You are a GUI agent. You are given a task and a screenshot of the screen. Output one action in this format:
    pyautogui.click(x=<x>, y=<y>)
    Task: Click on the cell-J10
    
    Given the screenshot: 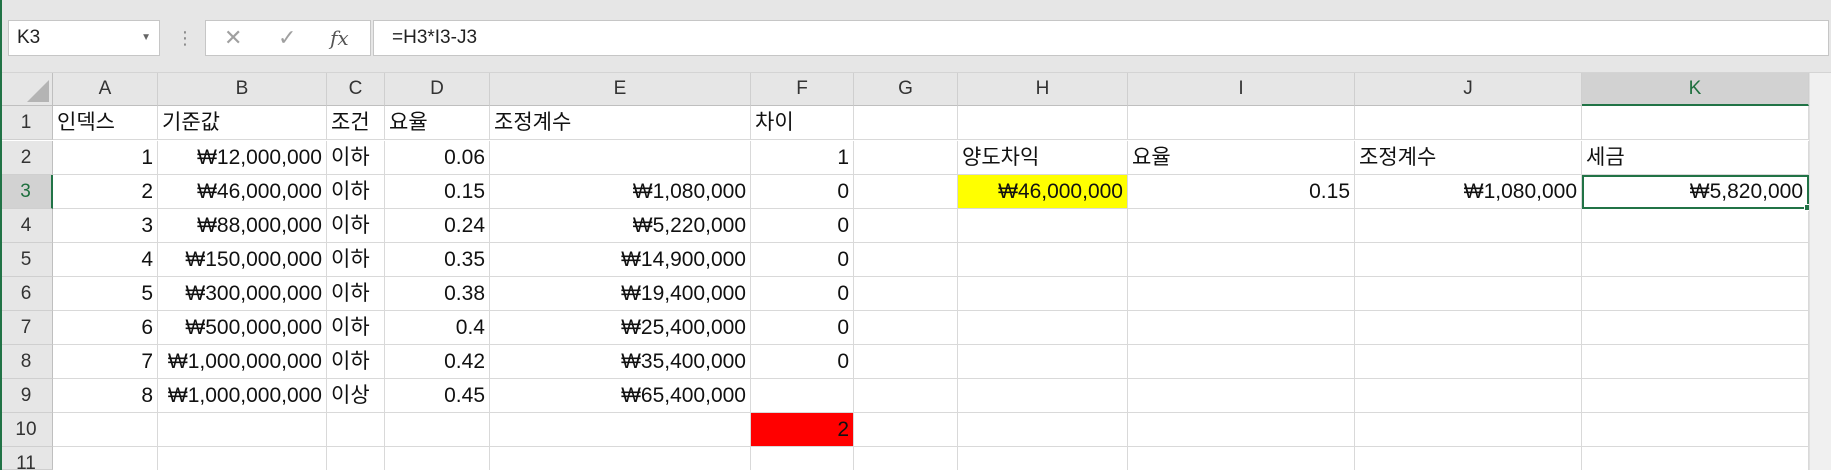 What is the action you would take?
    pyautogui.click(x=1468, y=430)
    